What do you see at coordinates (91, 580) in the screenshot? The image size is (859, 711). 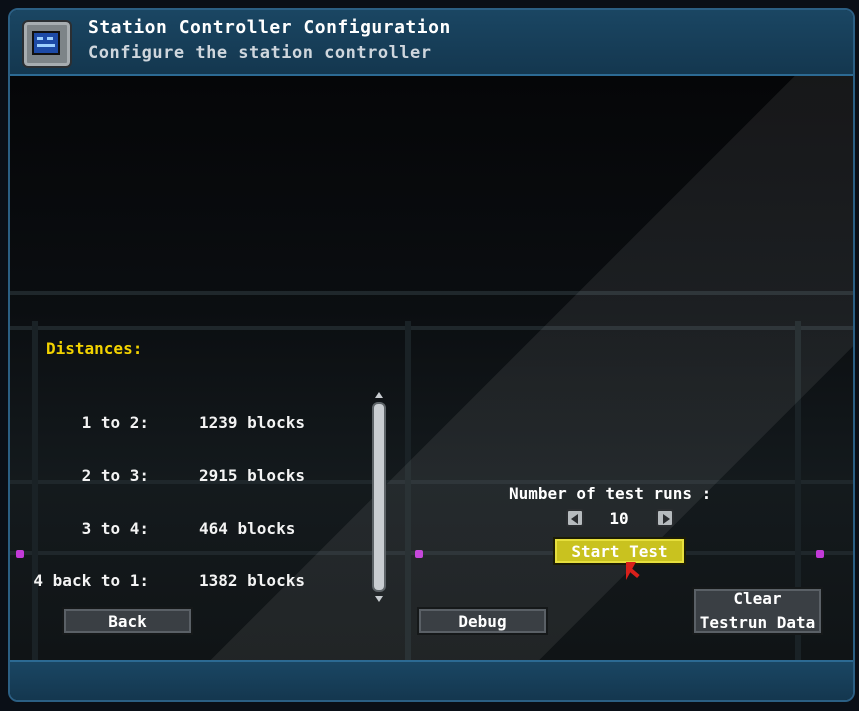 I see `distance-row-name: 4 back to 1:` at bounding box center [91, 580].